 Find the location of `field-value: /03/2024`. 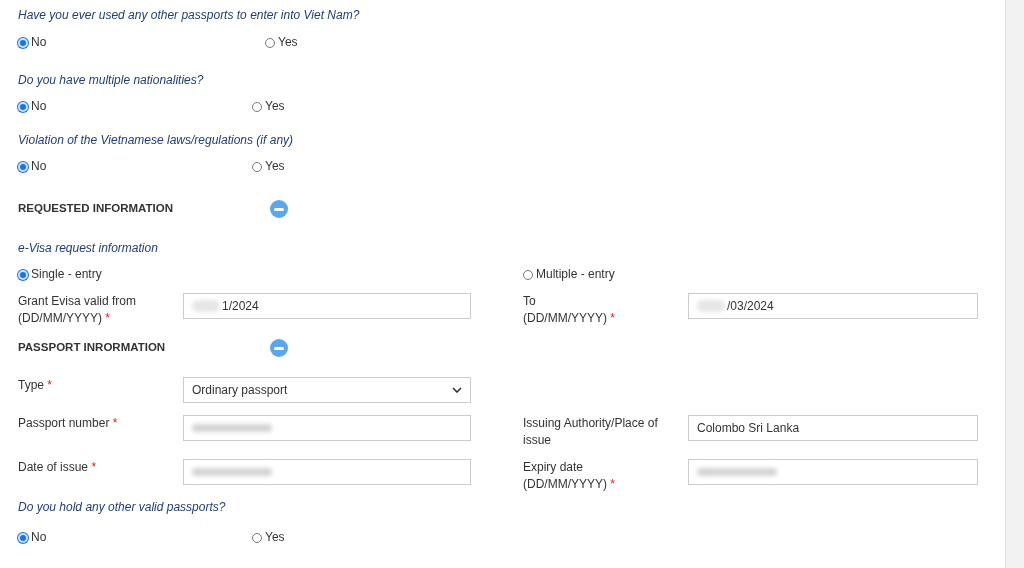

field-value: /03/2024 is located at coordinates (750, 306).